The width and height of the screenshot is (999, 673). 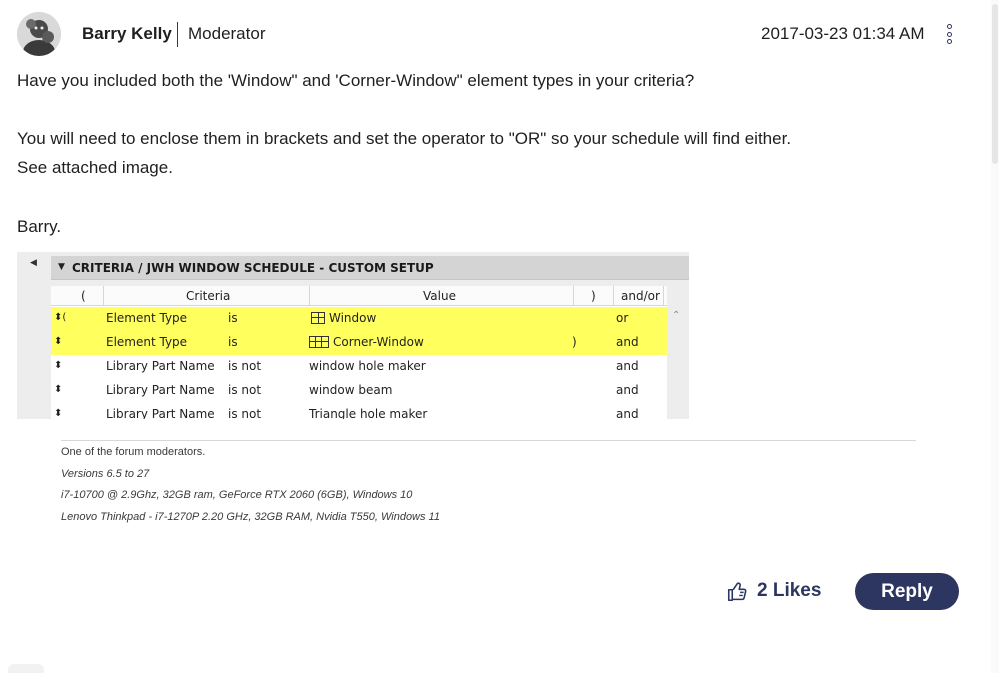 What do you see at coordinates (949, 34) in the screenshot?
I see `kebab-menu-icon` at bounding box center [949, 34].